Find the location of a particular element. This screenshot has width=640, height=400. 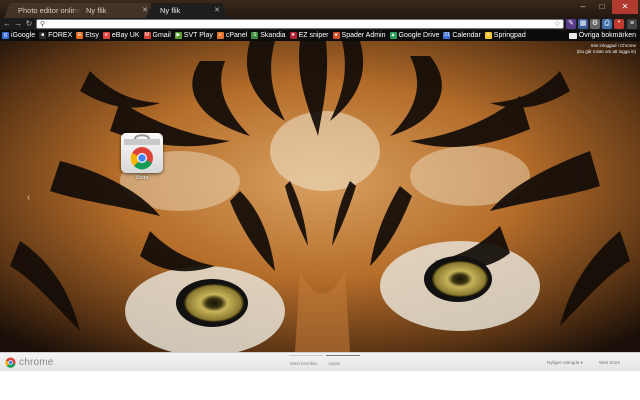

lastpass-extension-icon: * is located at coordinates (619, 24).